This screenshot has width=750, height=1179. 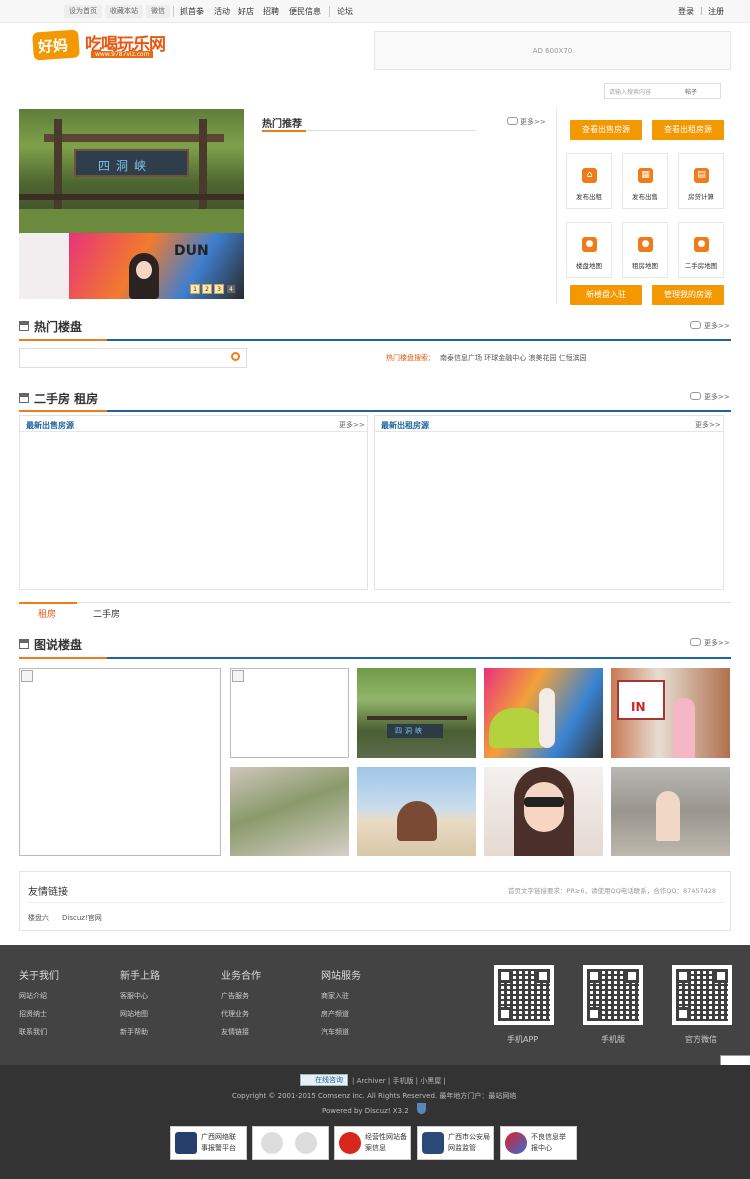 I want to click on footer-link: 商家入驻, so click(x=335, y=996).